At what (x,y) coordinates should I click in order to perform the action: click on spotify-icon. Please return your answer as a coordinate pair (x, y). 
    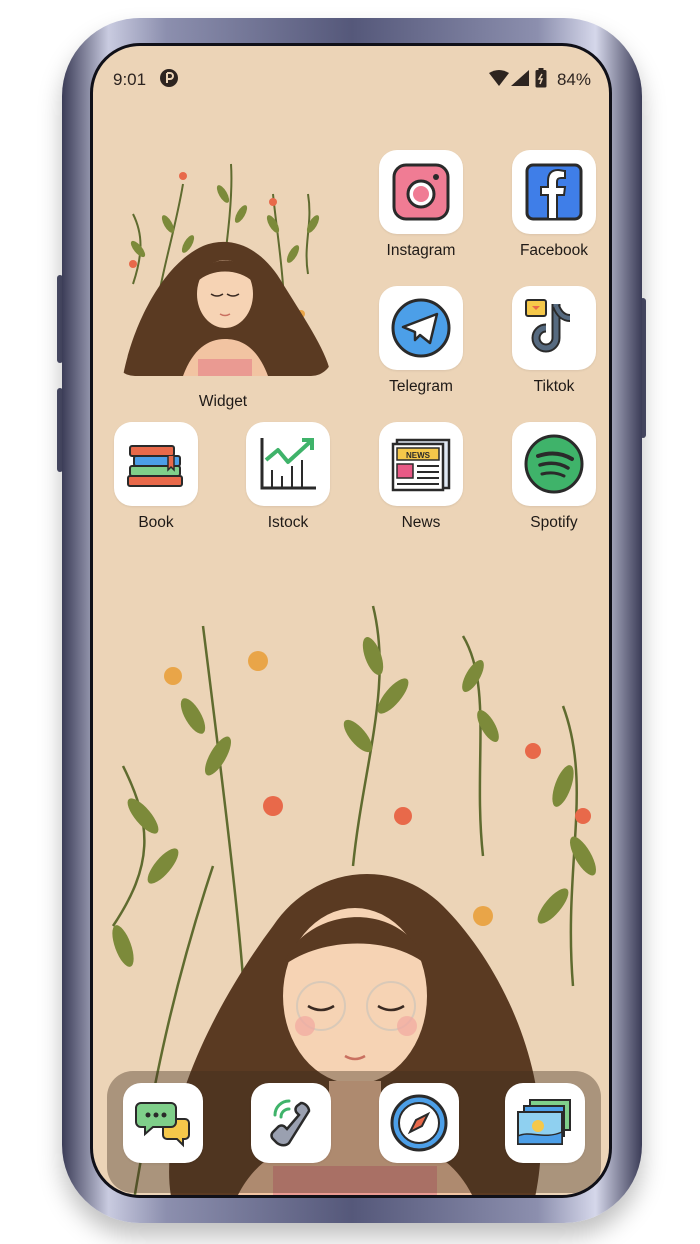
    Looking at the image, I should click on (554, 464).